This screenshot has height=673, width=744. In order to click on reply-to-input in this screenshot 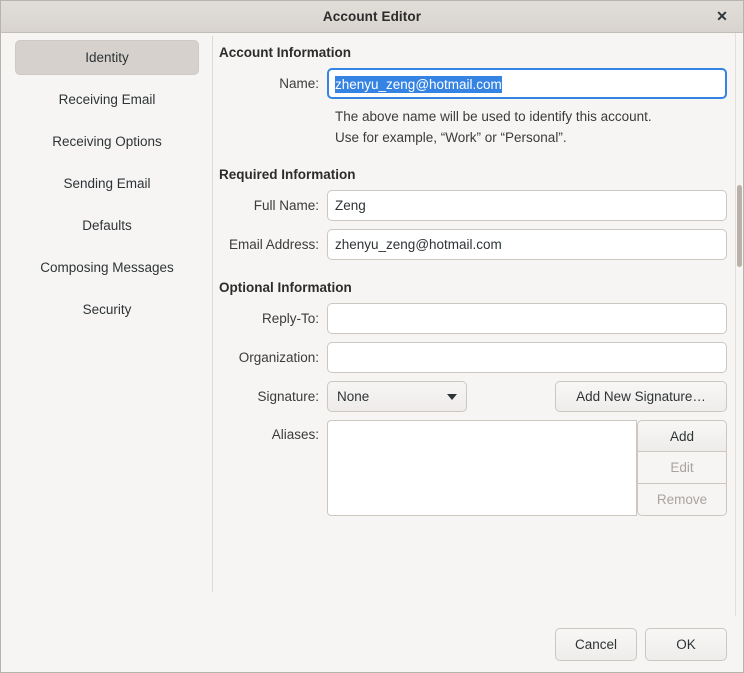, I will do `click(527, 318)`.